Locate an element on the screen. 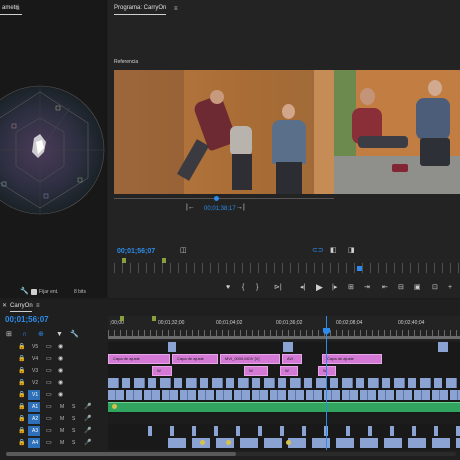 The height and width of the screenshot is (460, 460). timeline-settings-icon: 🔧 is located at coordinates (74, 335).